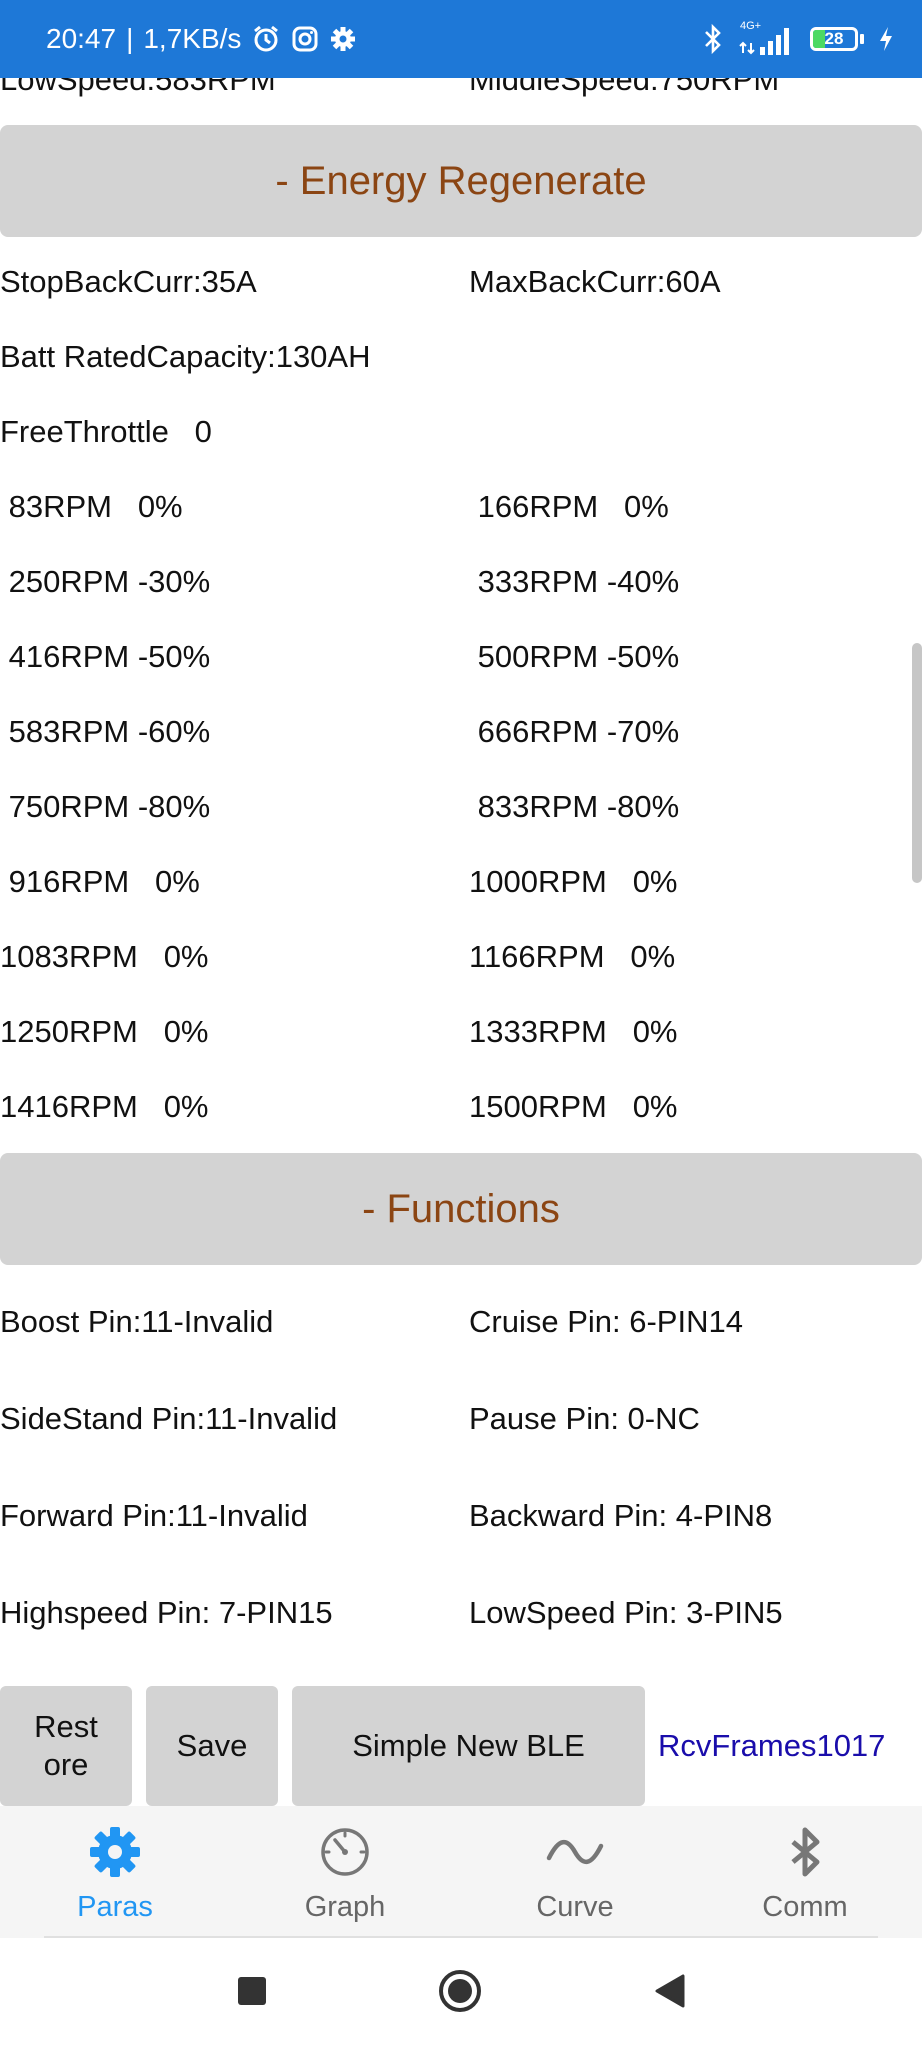 The height and width of the screenshot is (2048, 922). What do you see at coordinates (606, 1322) in the screenshot?
I see `cruise-pin: Cruise Pin: 6-PIN14` at bounding box center [606, 1322].